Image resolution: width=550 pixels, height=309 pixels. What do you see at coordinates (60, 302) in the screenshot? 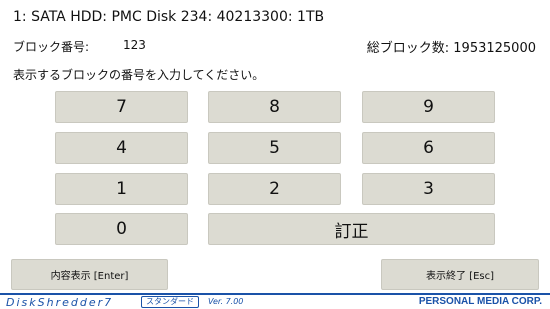
I see `product-logo: DiskShredder7` at bounding box center [60, 302].